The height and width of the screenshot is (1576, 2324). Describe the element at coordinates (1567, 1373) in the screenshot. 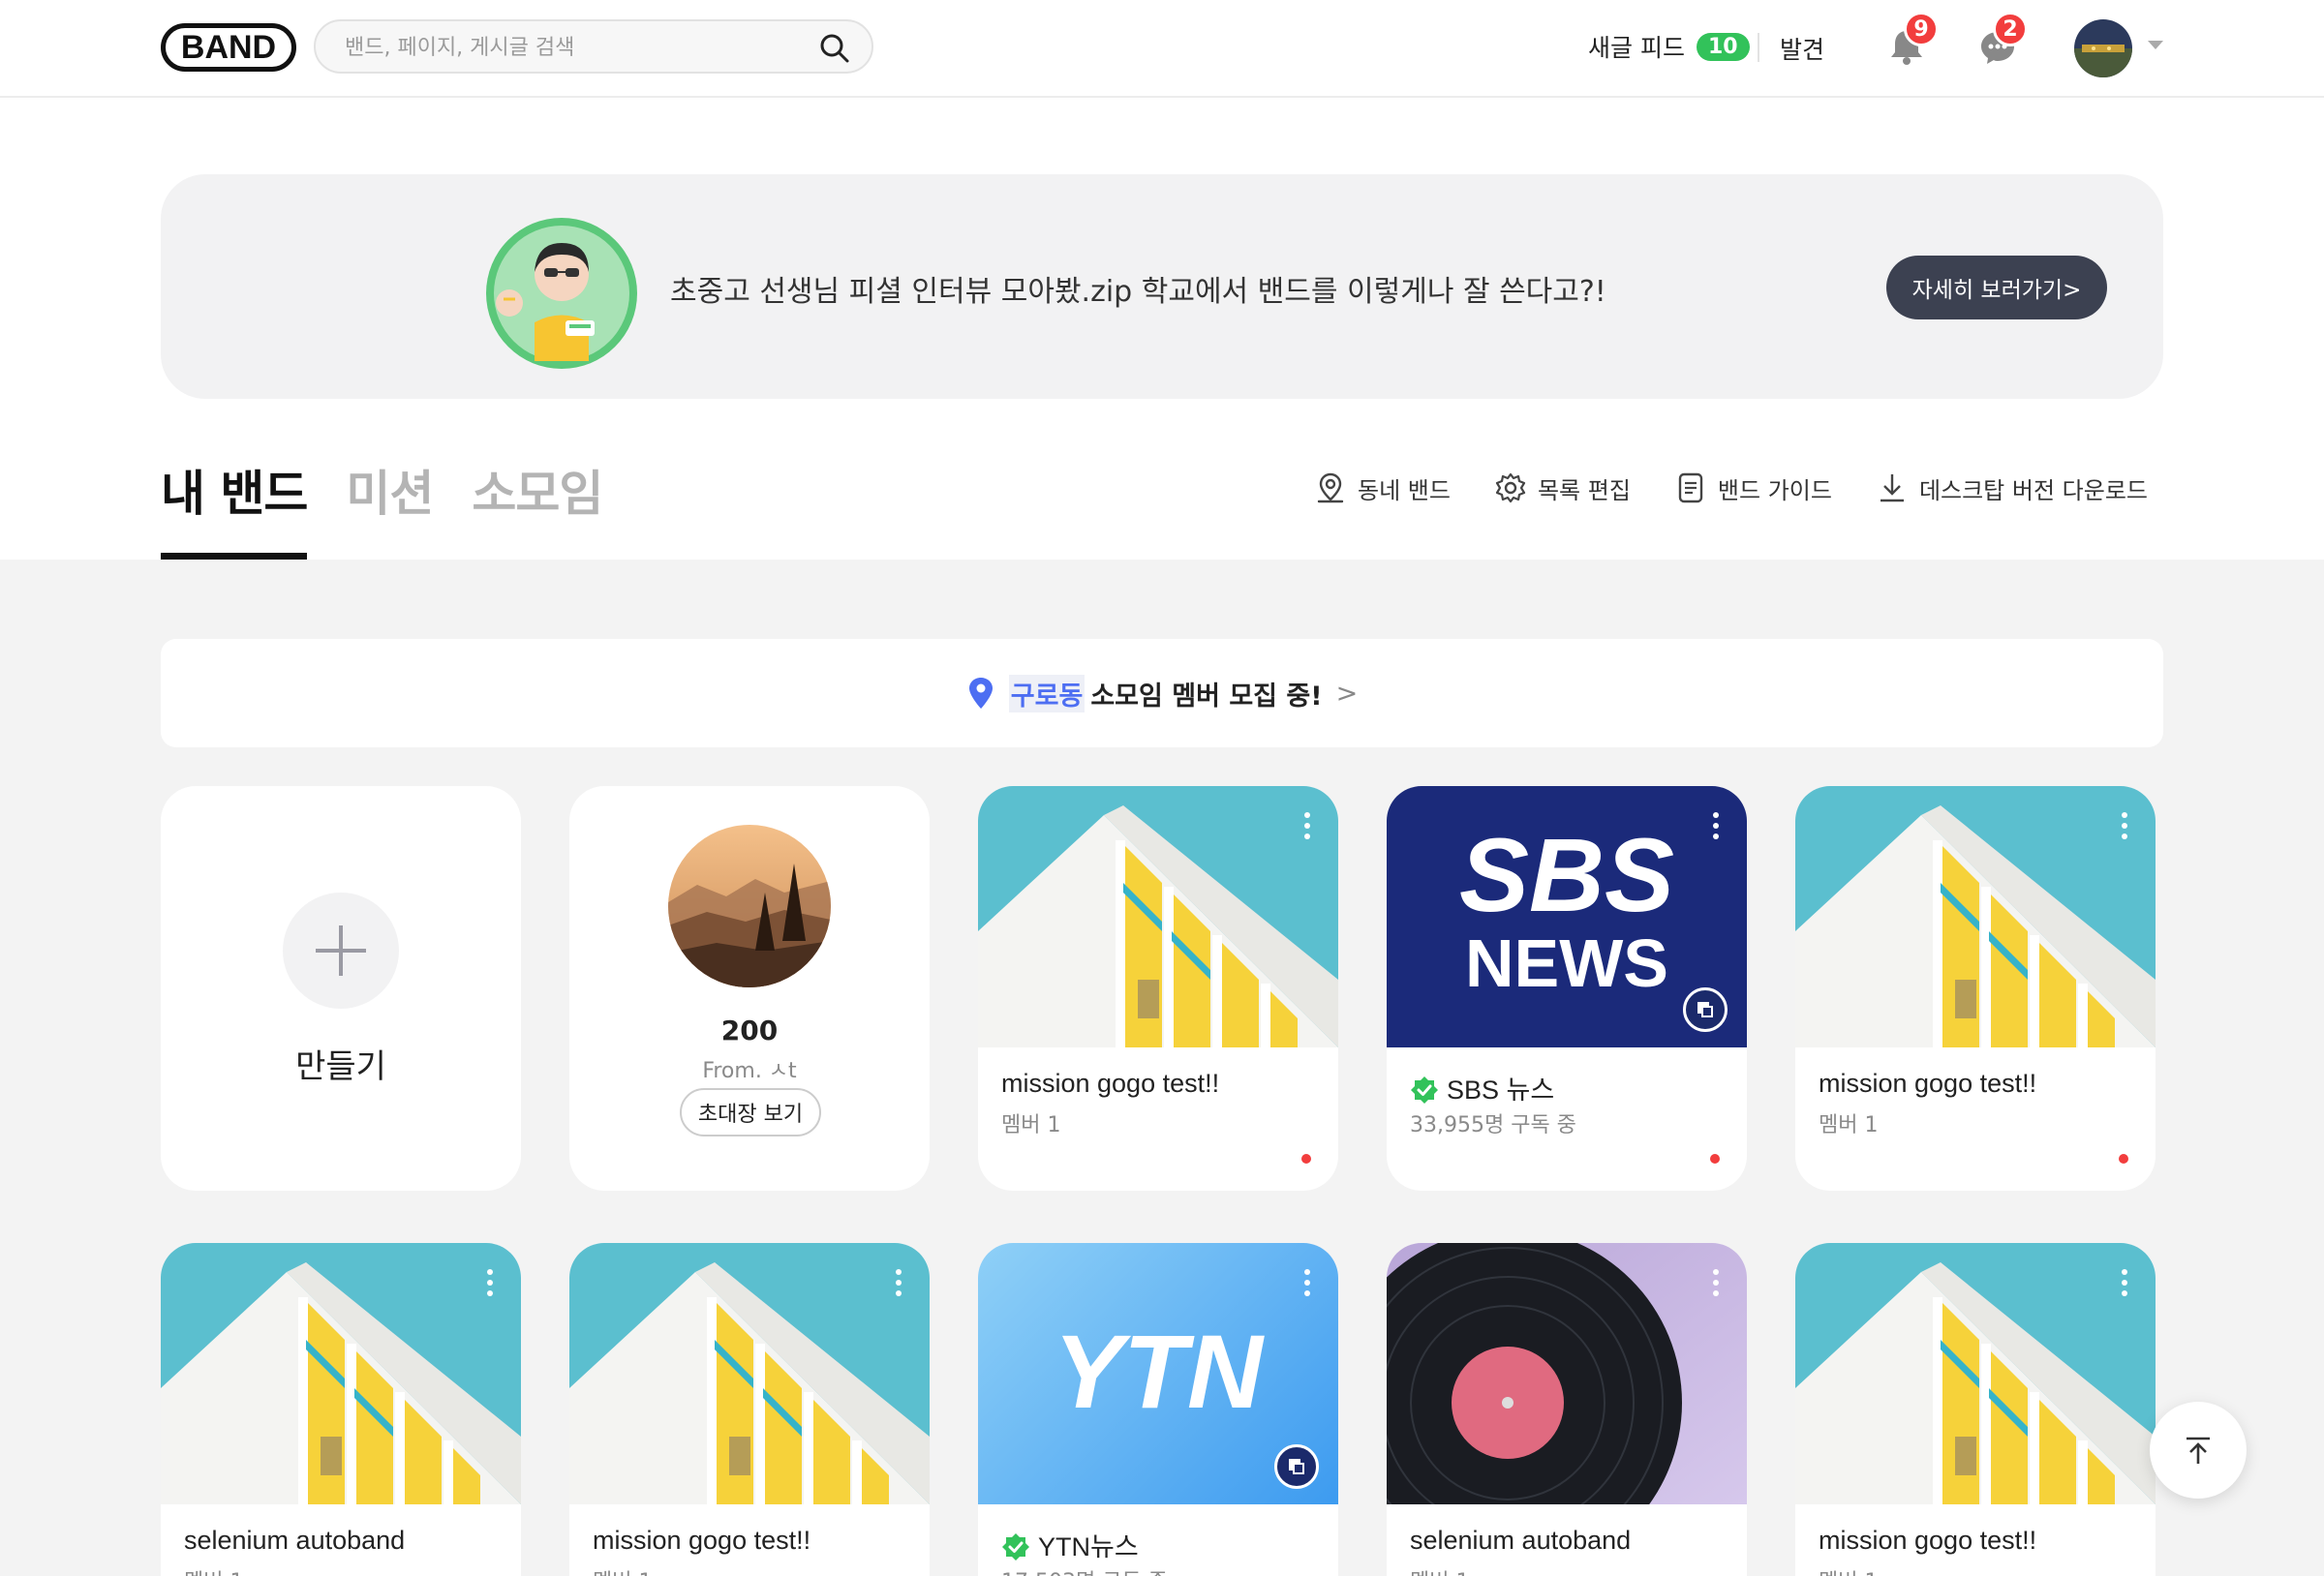

I see `vinyl-cover-image` at that location.